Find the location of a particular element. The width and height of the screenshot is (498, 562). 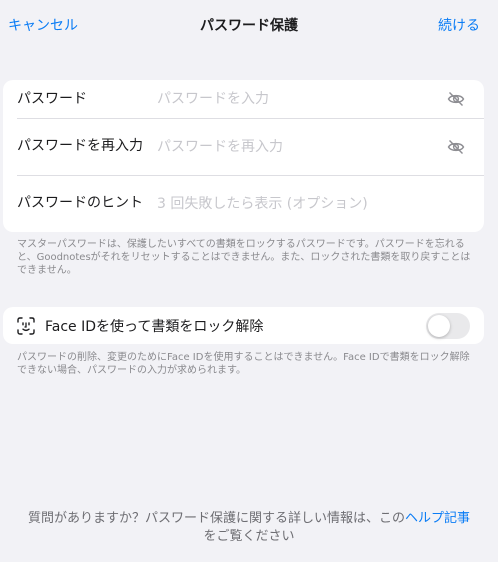

face-id-icon is located at coordinates (26, 325).